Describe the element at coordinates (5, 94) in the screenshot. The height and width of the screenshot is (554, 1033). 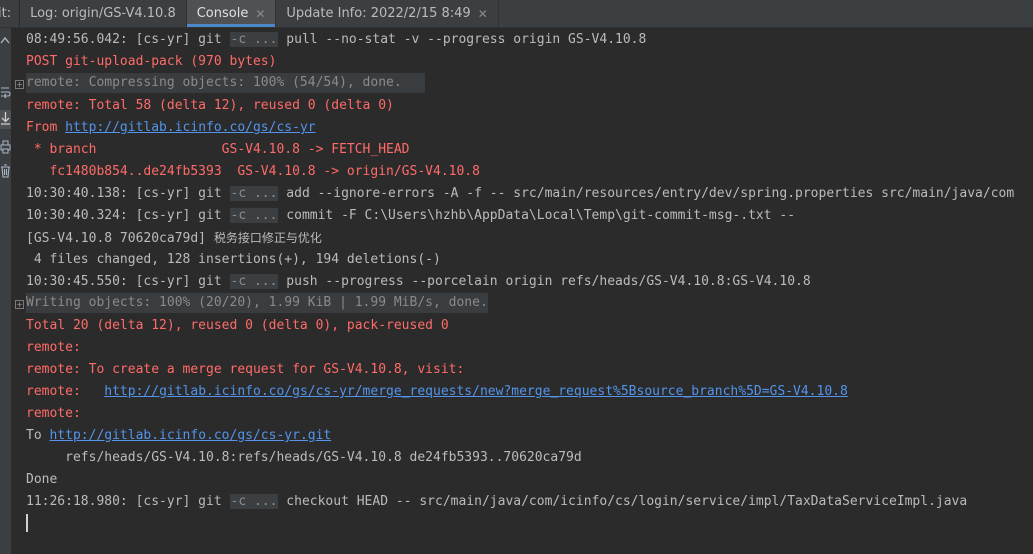
I see `soft-wrap-icon` at that location.